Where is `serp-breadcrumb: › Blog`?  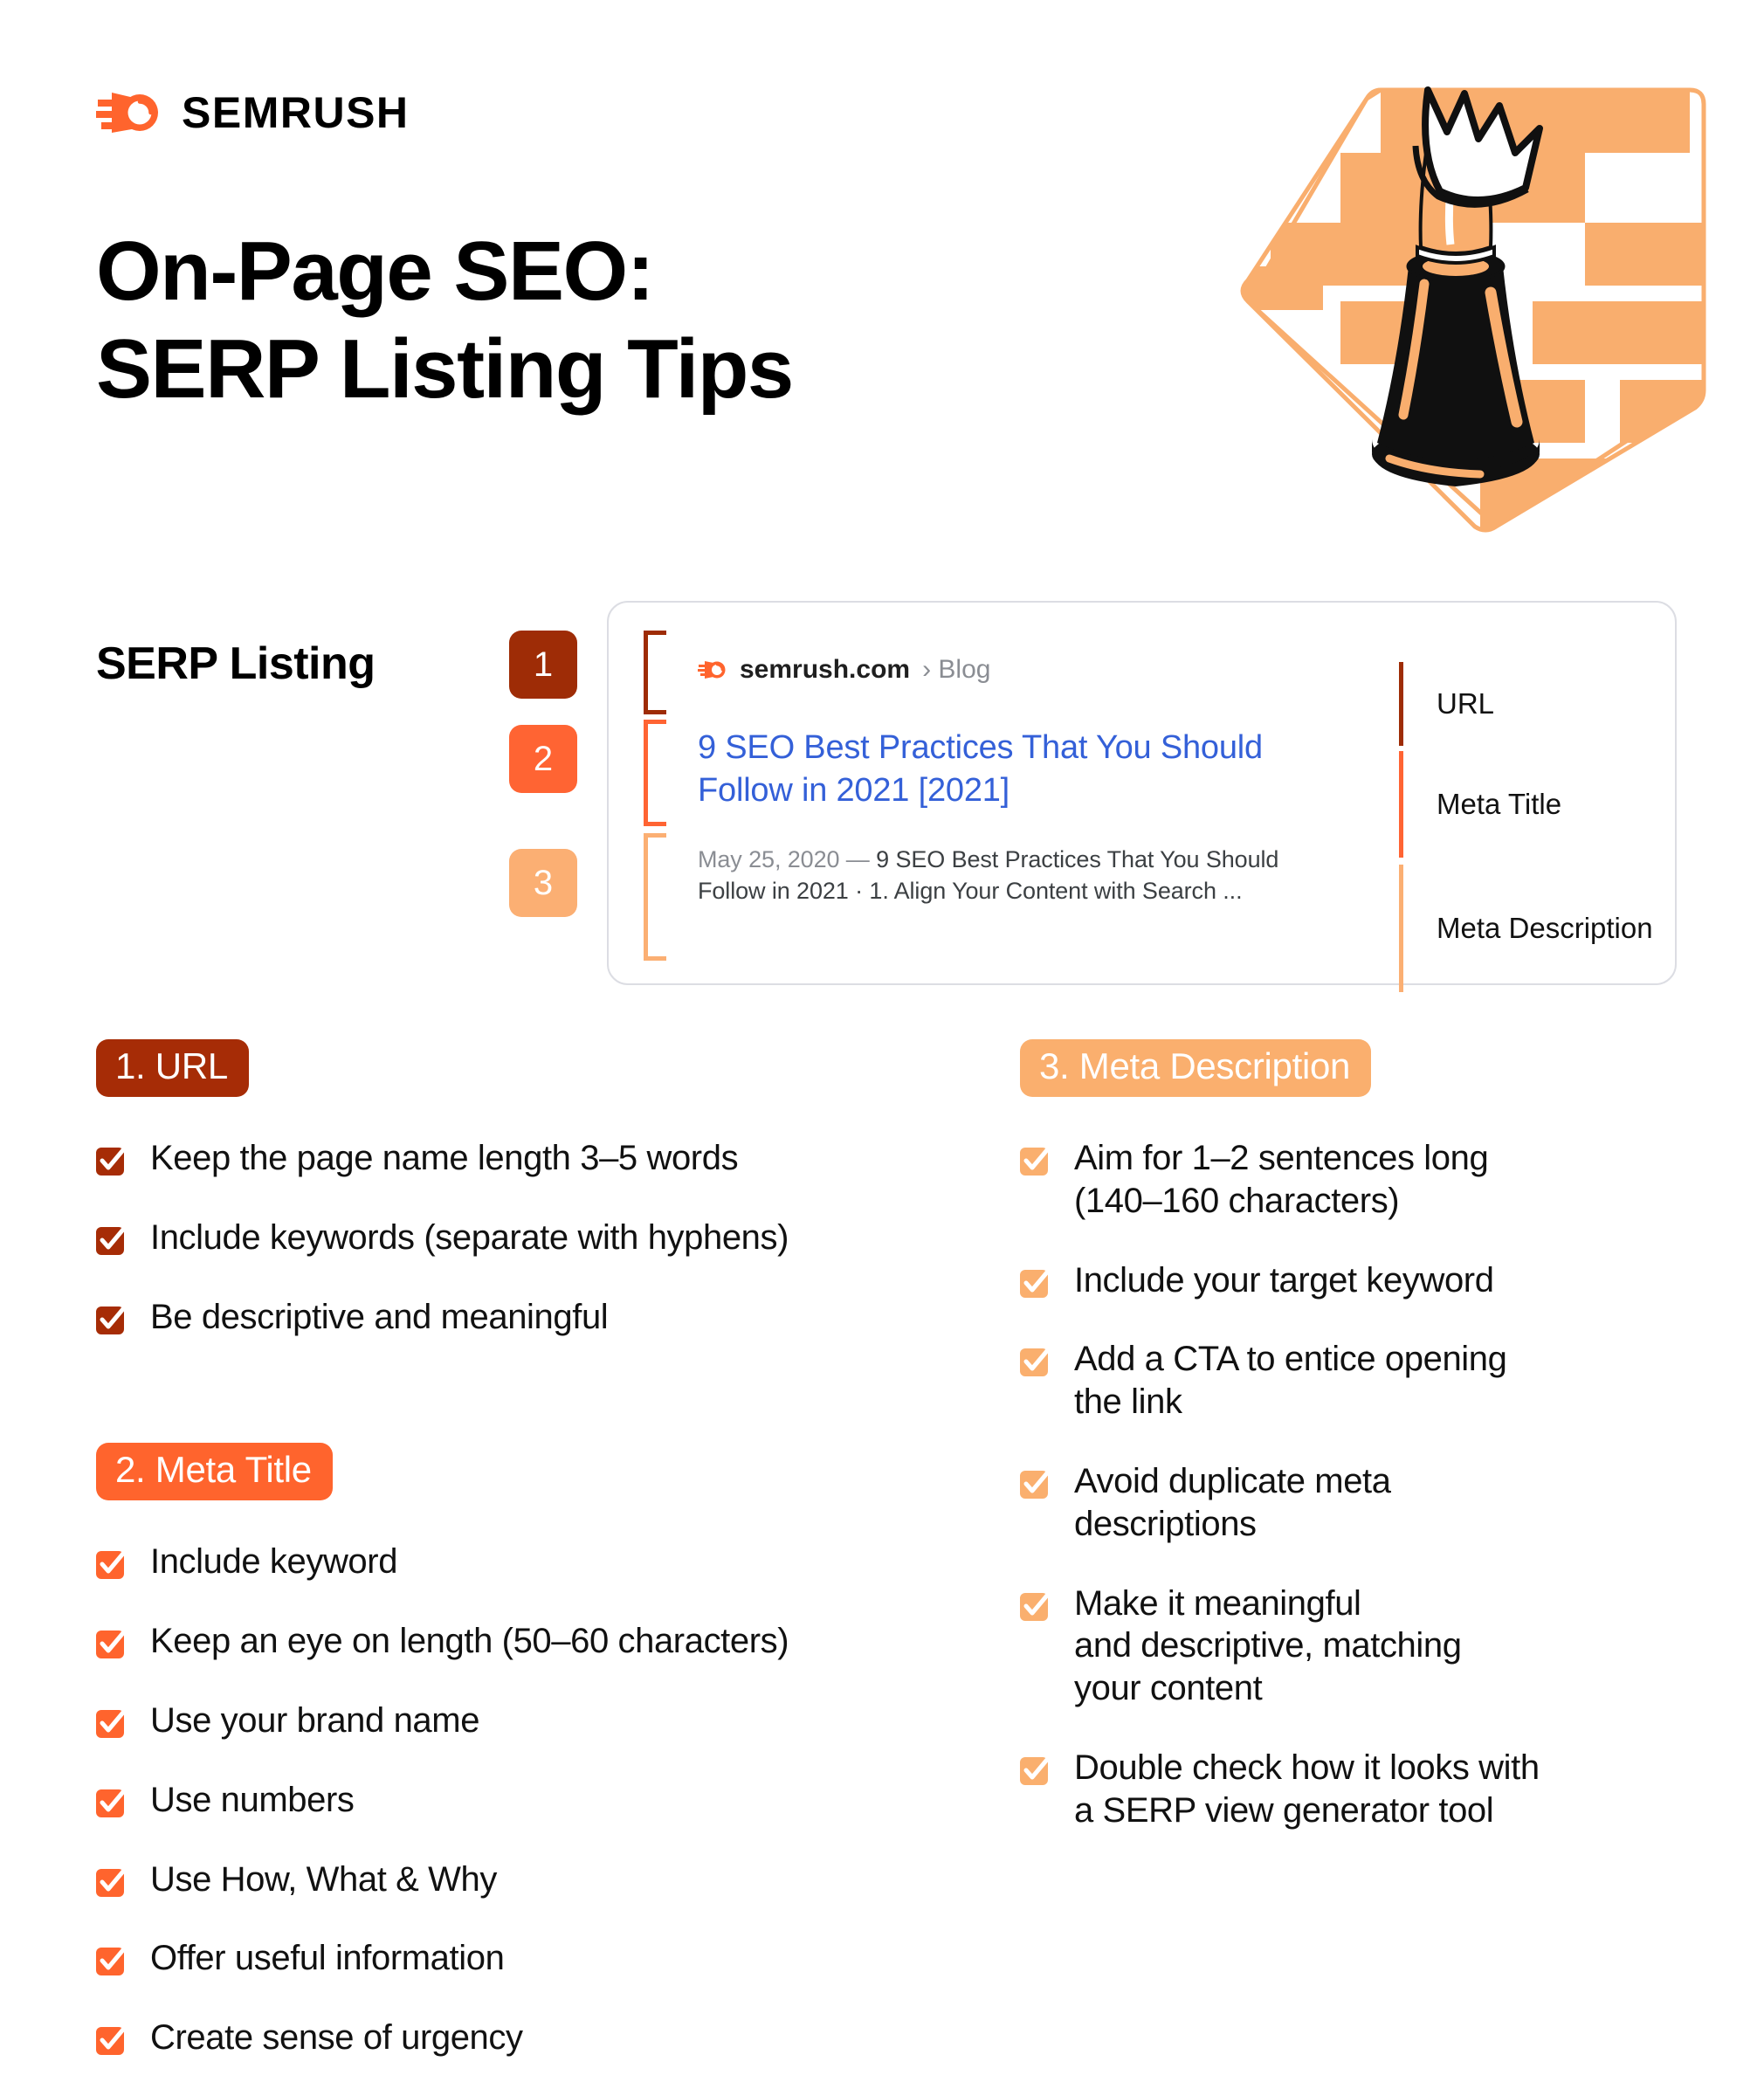 serp-breadcrumb: › Blog is located at coordinates (956, 669).